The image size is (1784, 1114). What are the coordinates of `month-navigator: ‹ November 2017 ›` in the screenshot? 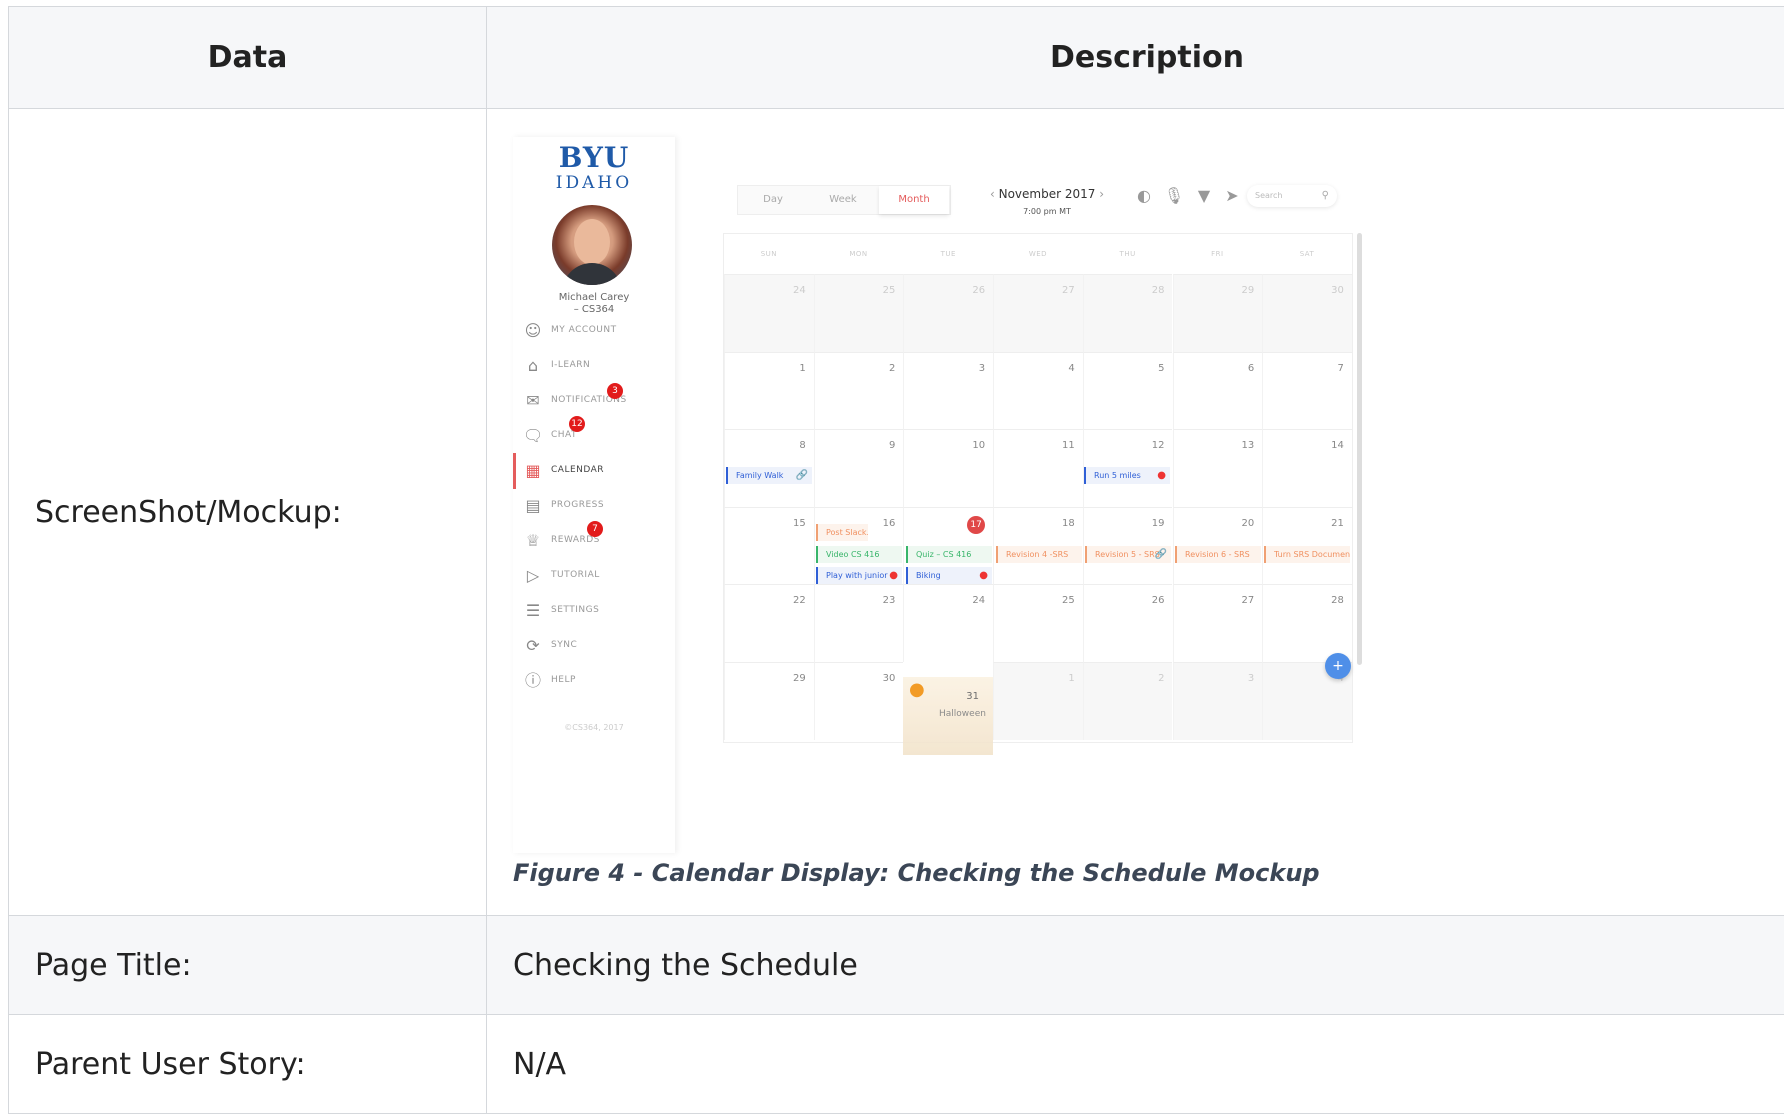 It's located at (1047, 194).